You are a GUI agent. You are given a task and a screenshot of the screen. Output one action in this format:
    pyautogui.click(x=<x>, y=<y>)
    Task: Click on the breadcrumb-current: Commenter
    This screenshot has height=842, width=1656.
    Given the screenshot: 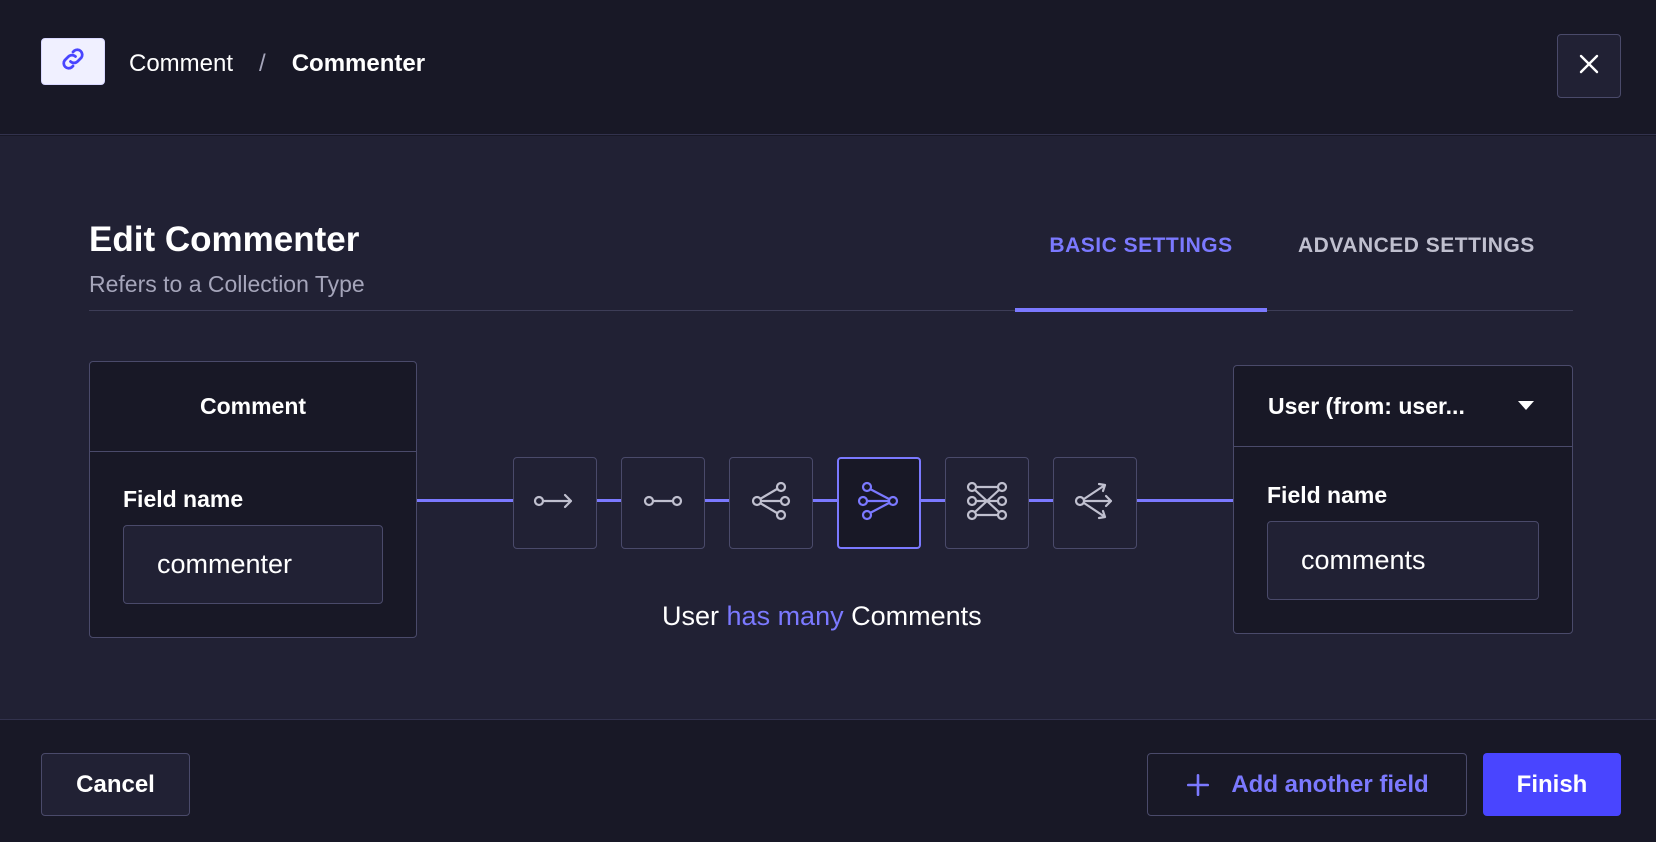 What is the action you would take?
    pyautogui.click(x=358, y=63)
    